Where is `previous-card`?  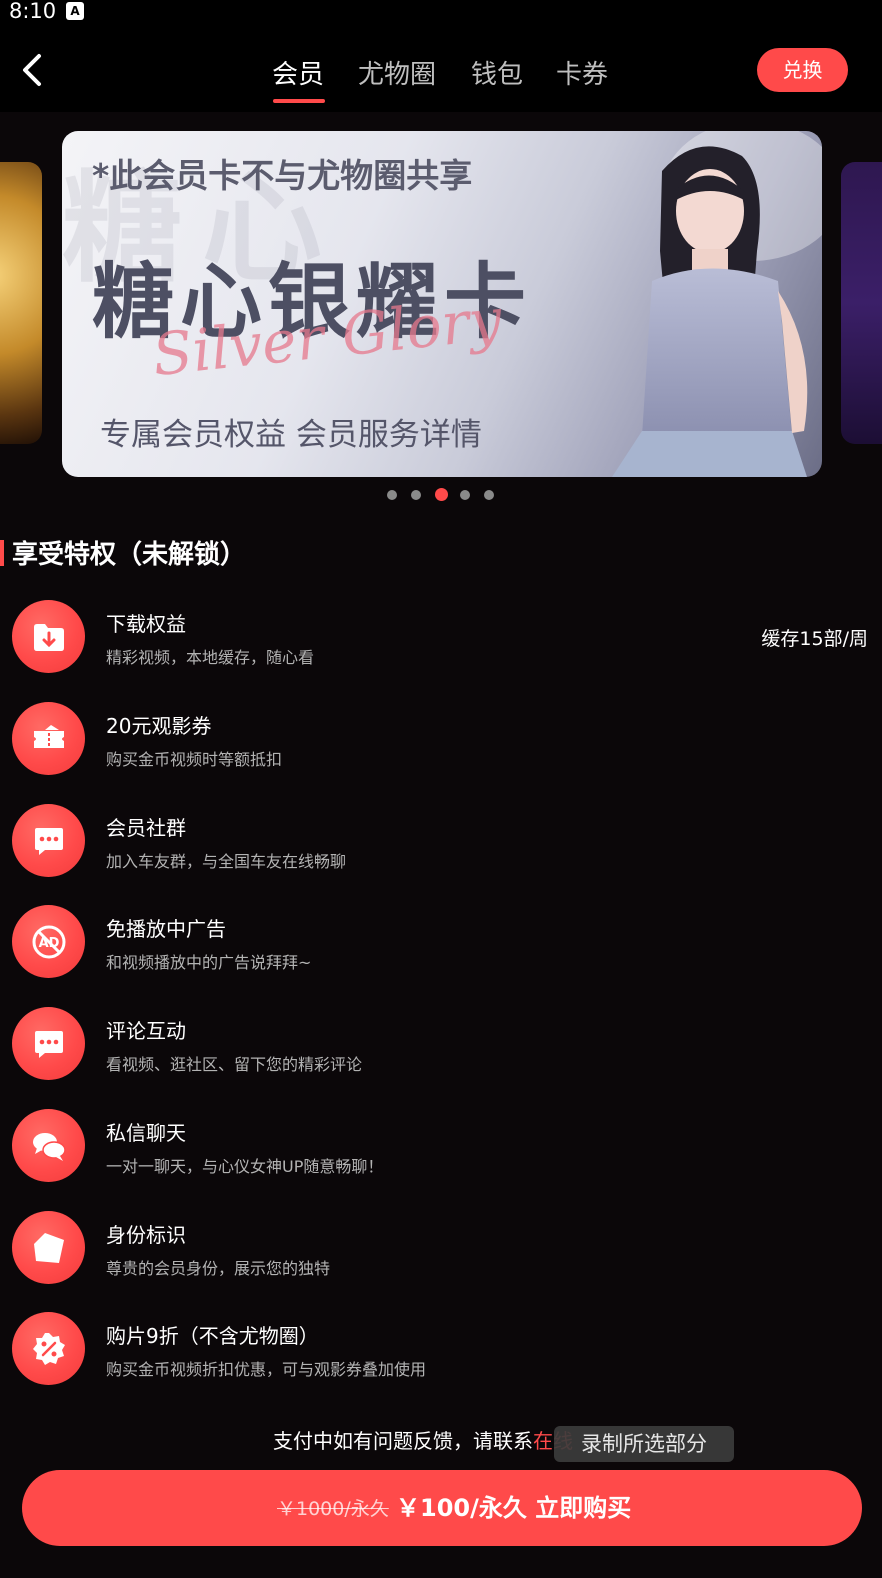
previous-card is located at coordinates (21, 303).